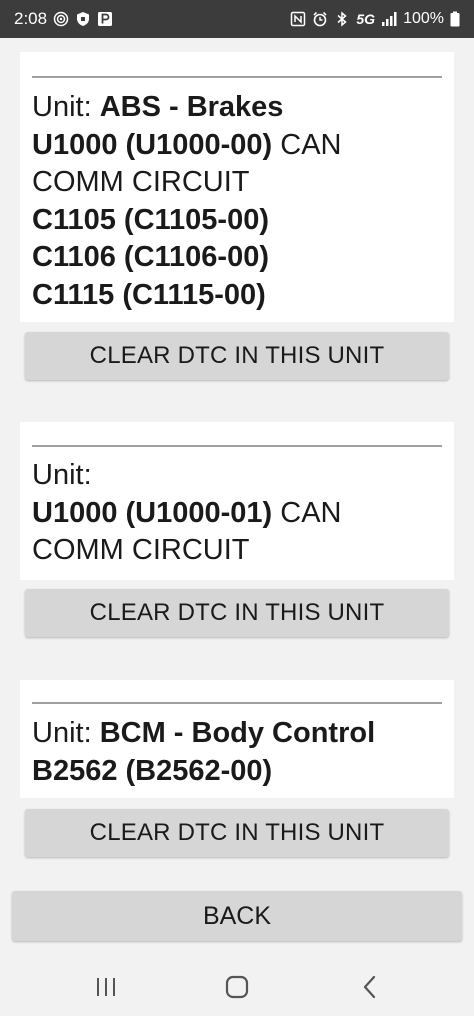  Describe the element at coordinates (366, 19) in the screenshot. I see `network-type: 5G` at that location.